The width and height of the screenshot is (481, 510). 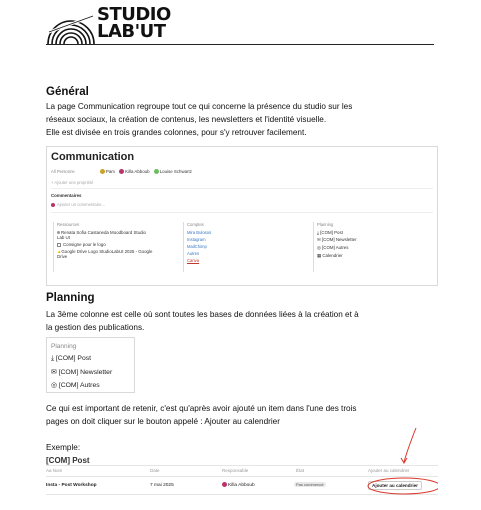 I want to click on cell-responsable: Killa Abboub, so click(x=238, y=485).